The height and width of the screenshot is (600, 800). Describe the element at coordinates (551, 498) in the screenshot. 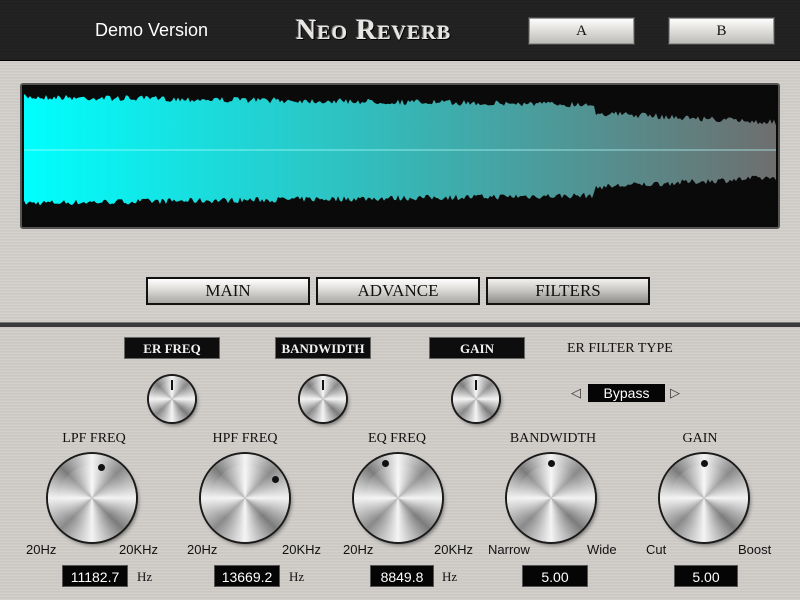

I see `eq-bandwidth-knob` at that location.